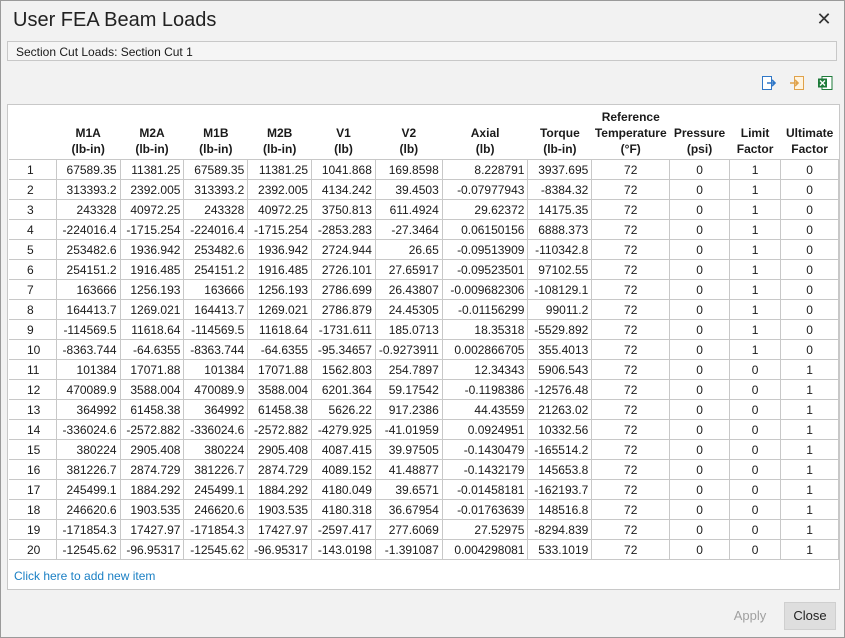 The image size is (845, 638). What do you see at coordinates (88, 369) in the screenshot?
I see `table-cell: 101384` at bounding box center [88, 369].